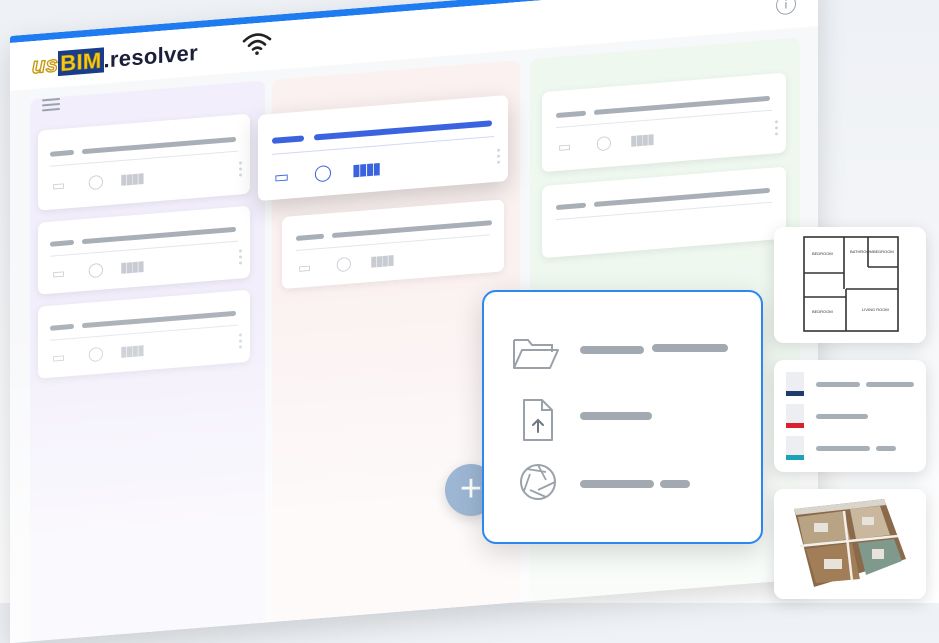 The image size is (939, 643). What do you see at coordinates (625, 355) in the screenshot?
I see `menu-item-open-folder` at bounding box center [625, 355].